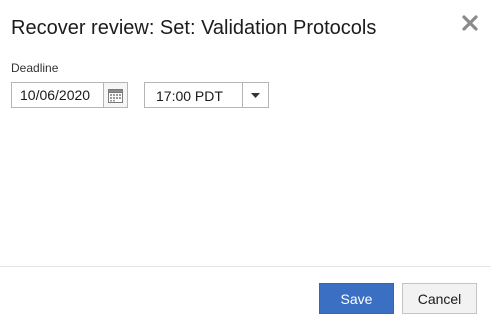  I want to click on footer-divider, so click(245, 266).